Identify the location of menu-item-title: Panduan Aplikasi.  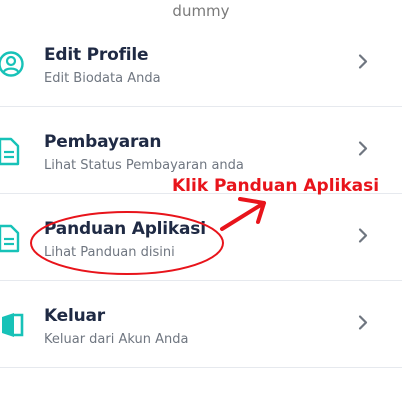
(125, 229).